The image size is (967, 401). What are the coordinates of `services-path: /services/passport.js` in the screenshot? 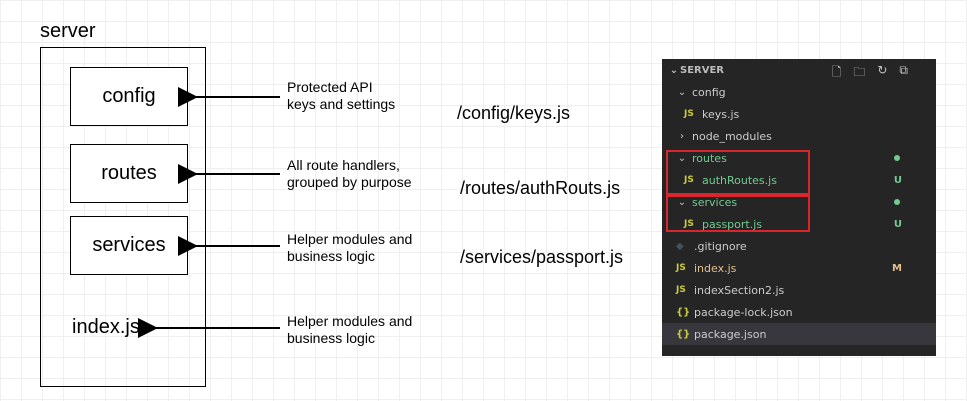 It's located at (542, 257).